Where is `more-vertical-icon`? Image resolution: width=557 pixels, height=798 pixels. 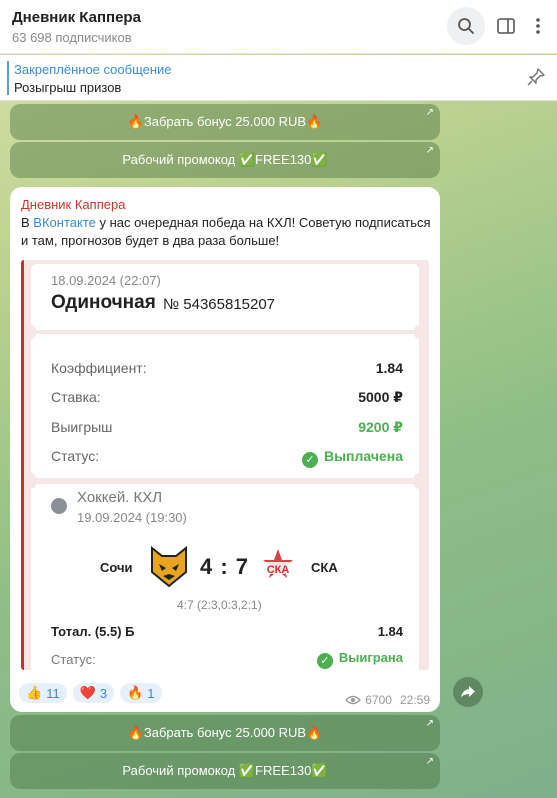
more-vertical-icon is located at coordinates (538, 26).